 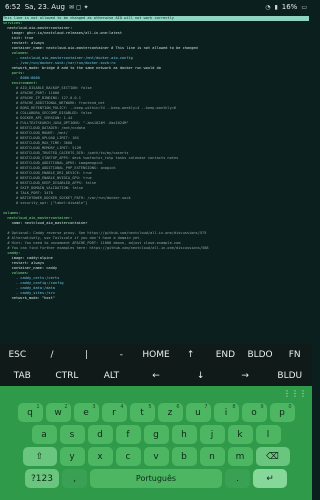 What do you see at coordinates (260, 354) in the screenshot?
I see `extra-key-bldo: BLDO` at bounding box center [260, 354].